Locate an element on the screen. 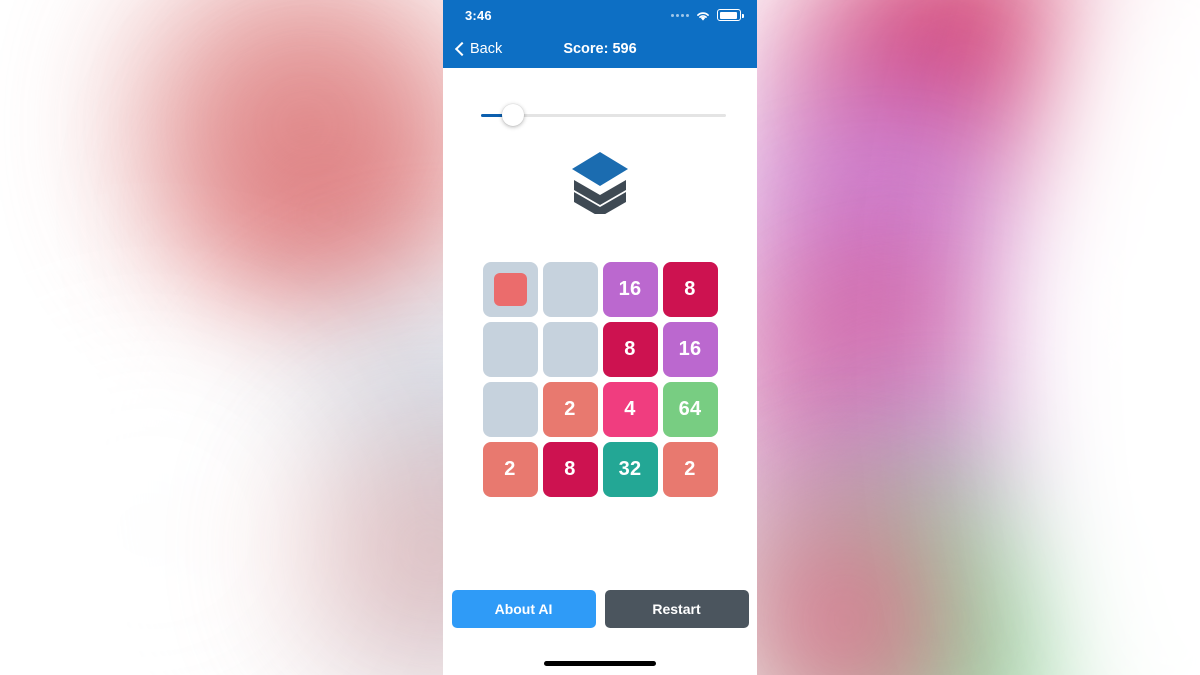  board-tile-r4-c2: 8 is located at coordinates (570, 469).